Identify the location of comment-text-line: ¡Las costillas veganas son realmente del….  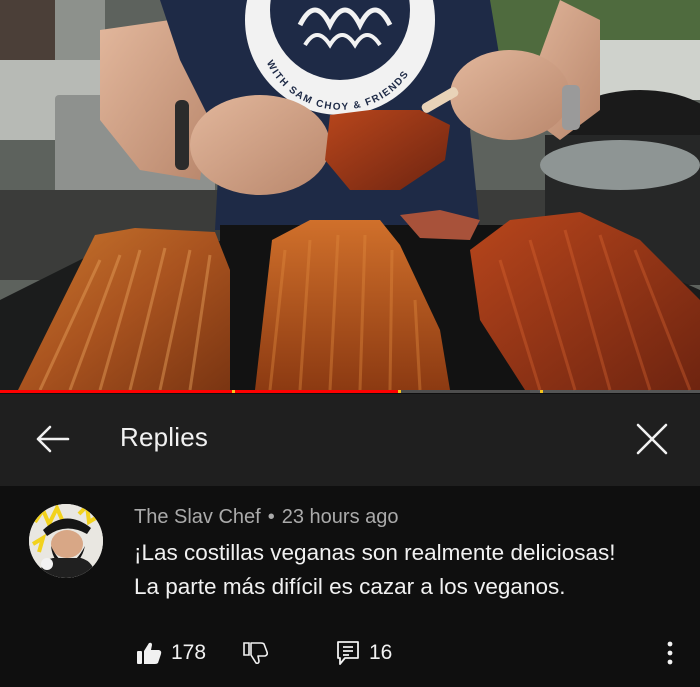
(375, 552).